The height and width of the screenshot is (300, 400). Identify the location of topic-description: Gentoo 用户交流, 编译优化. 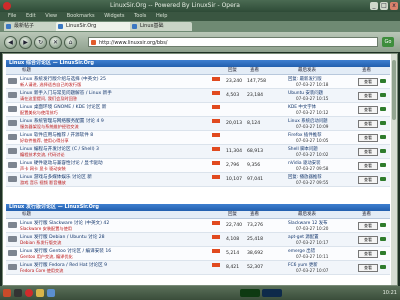
(46, 256).